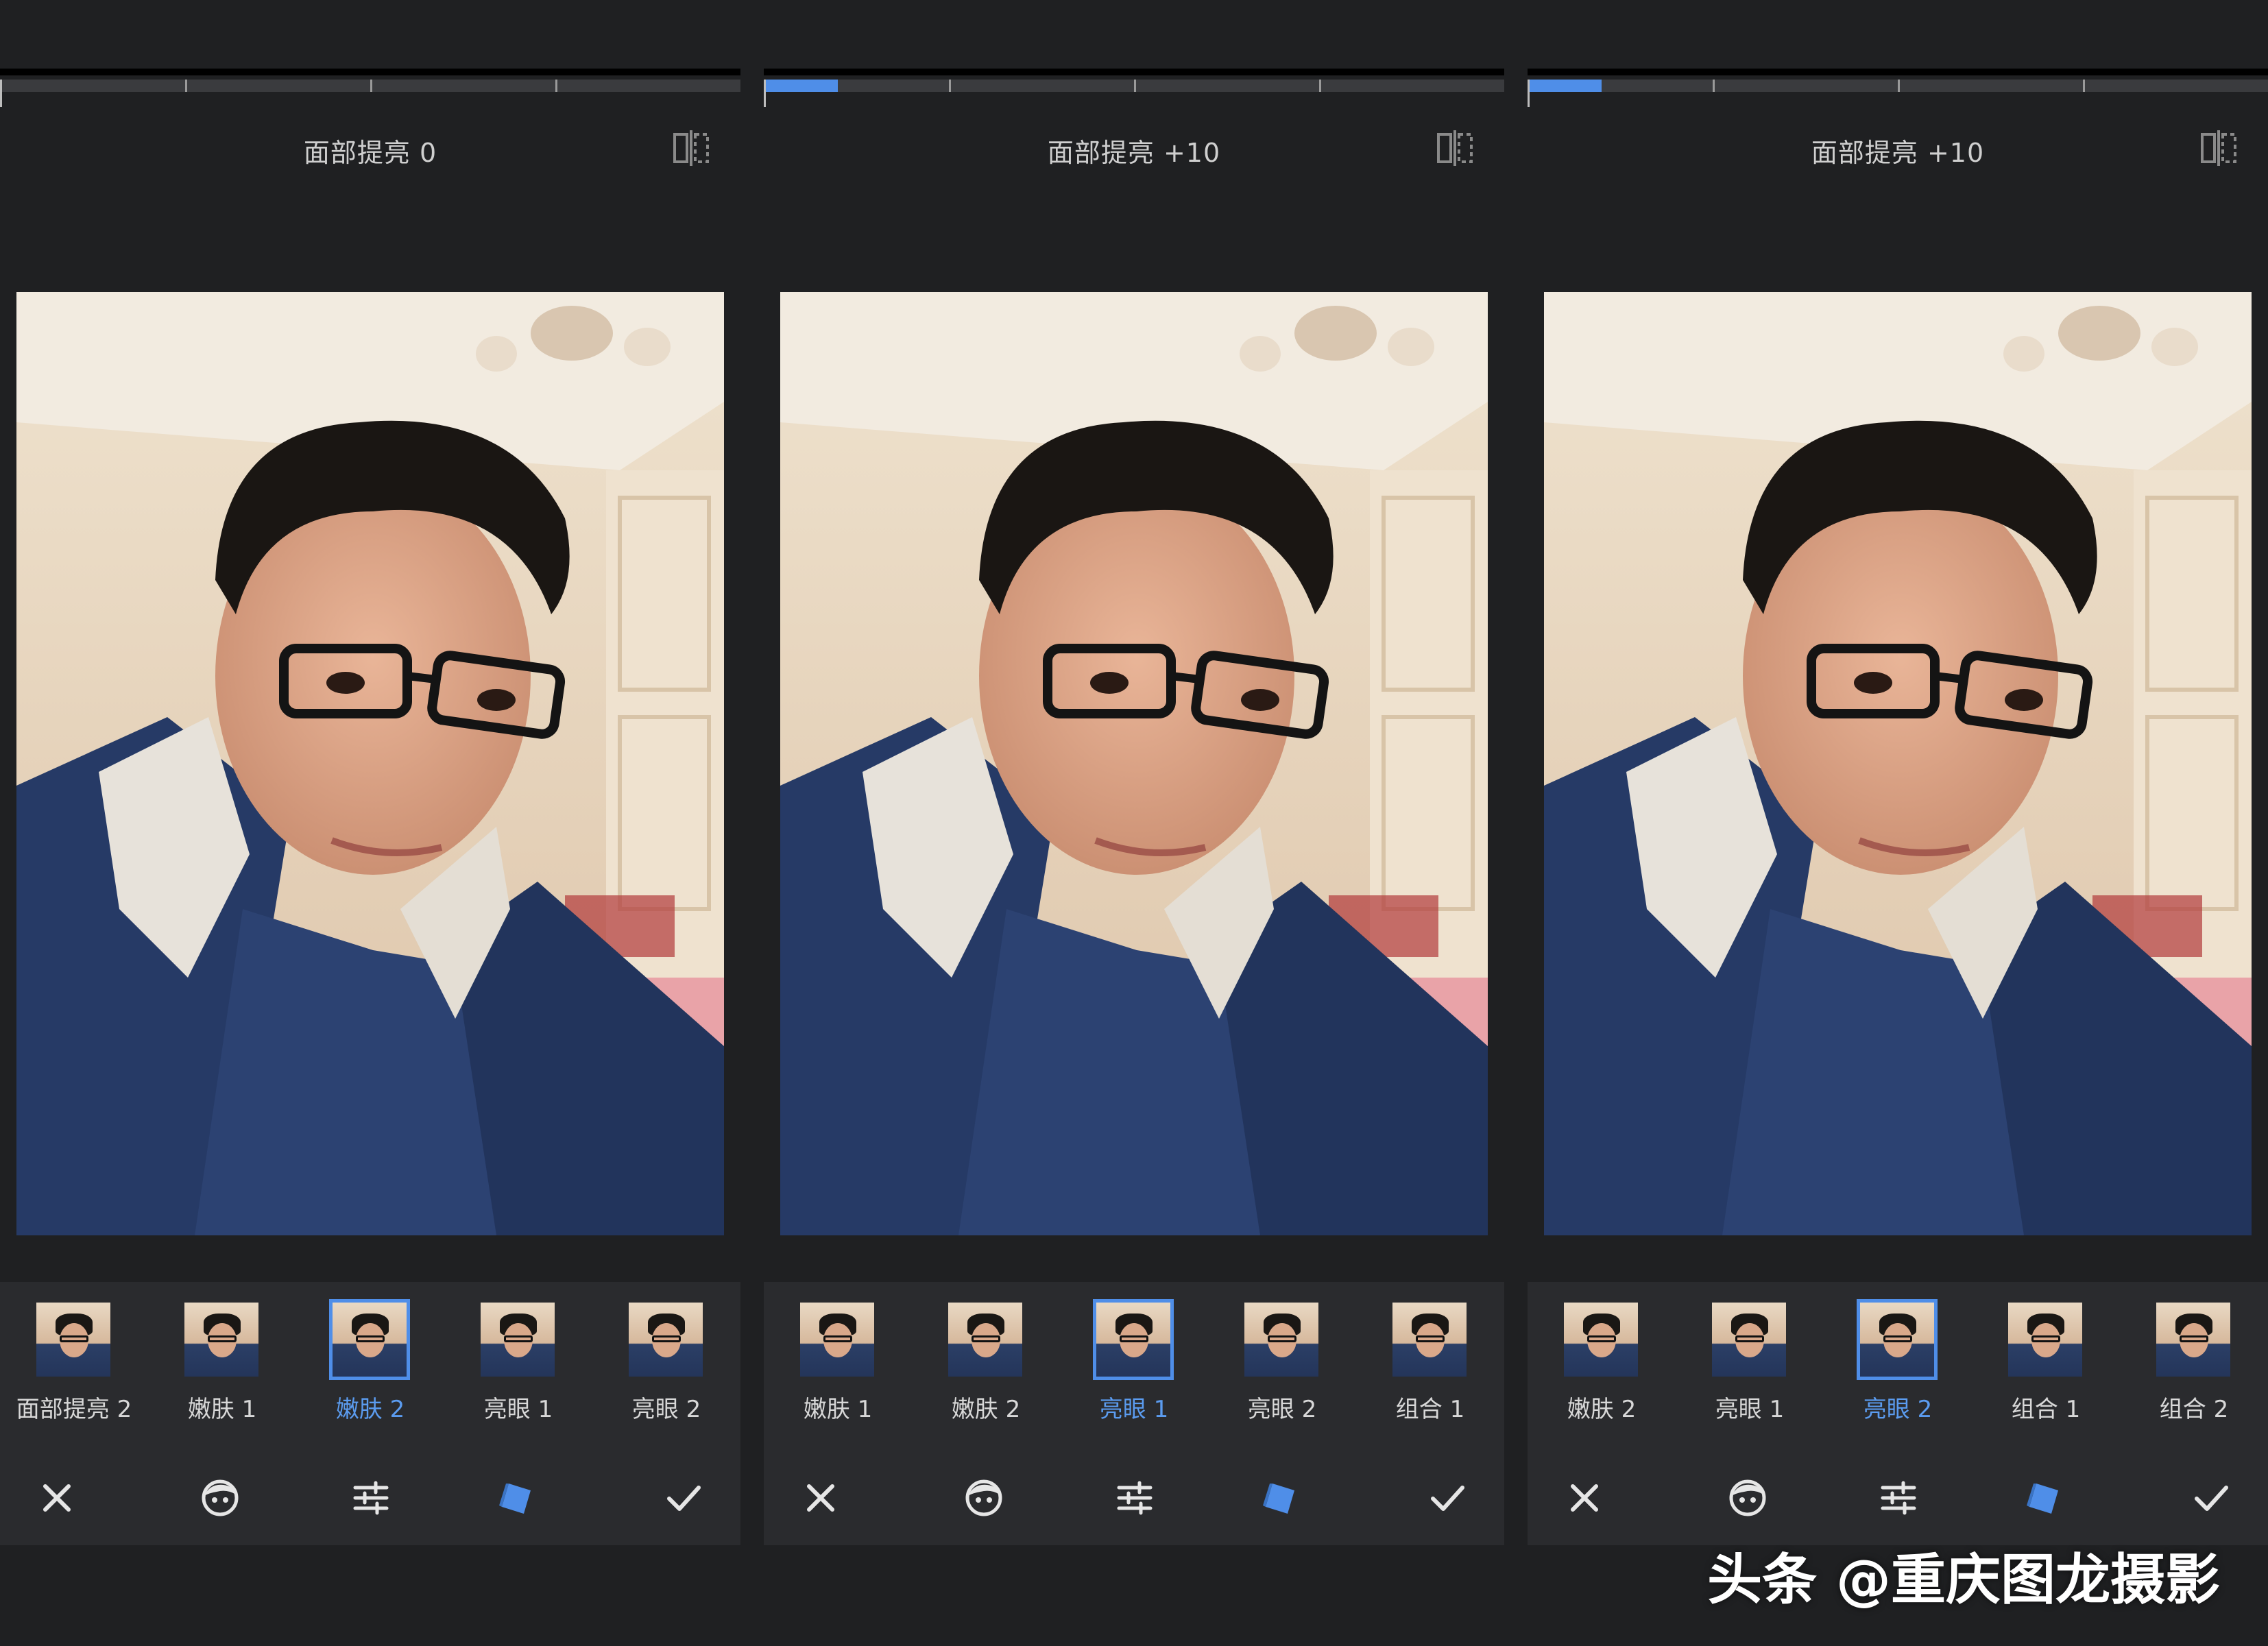 The width and height of the screenshot is (2268, 1646). Describe the element at coordinates (370, 153) in the screenshot. I see `adjustment-value-label: 面部提亮 0` at that location.